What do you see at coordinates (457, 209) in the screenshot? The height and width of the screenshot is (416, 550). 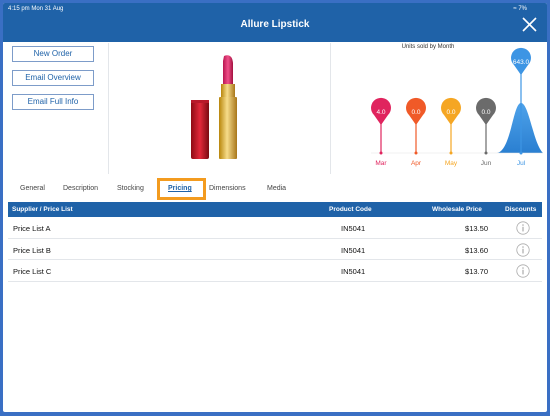 I see `col-wholesale-price: Wholesale Price` at bounding box center [457, 209].